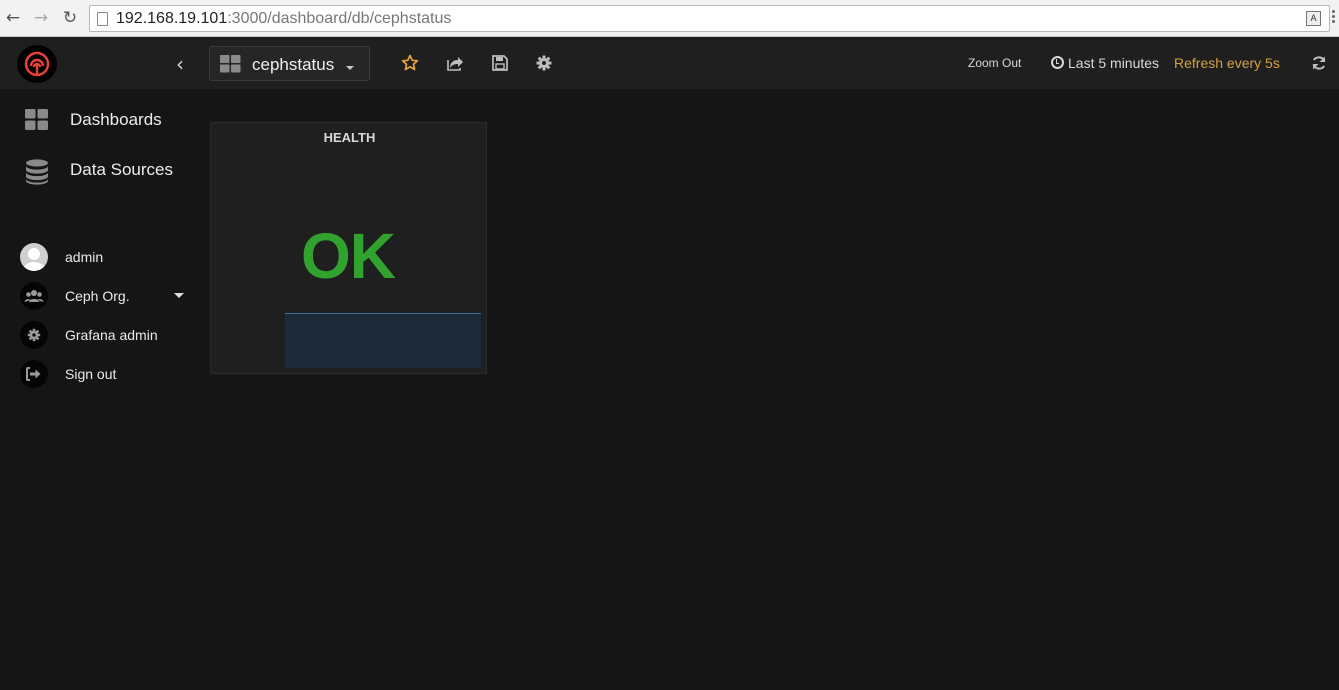  Describe the element at coordinates (1227, 63) in the screenshot. I see `refresh-interval-label: Refresh every 5s` at that location.